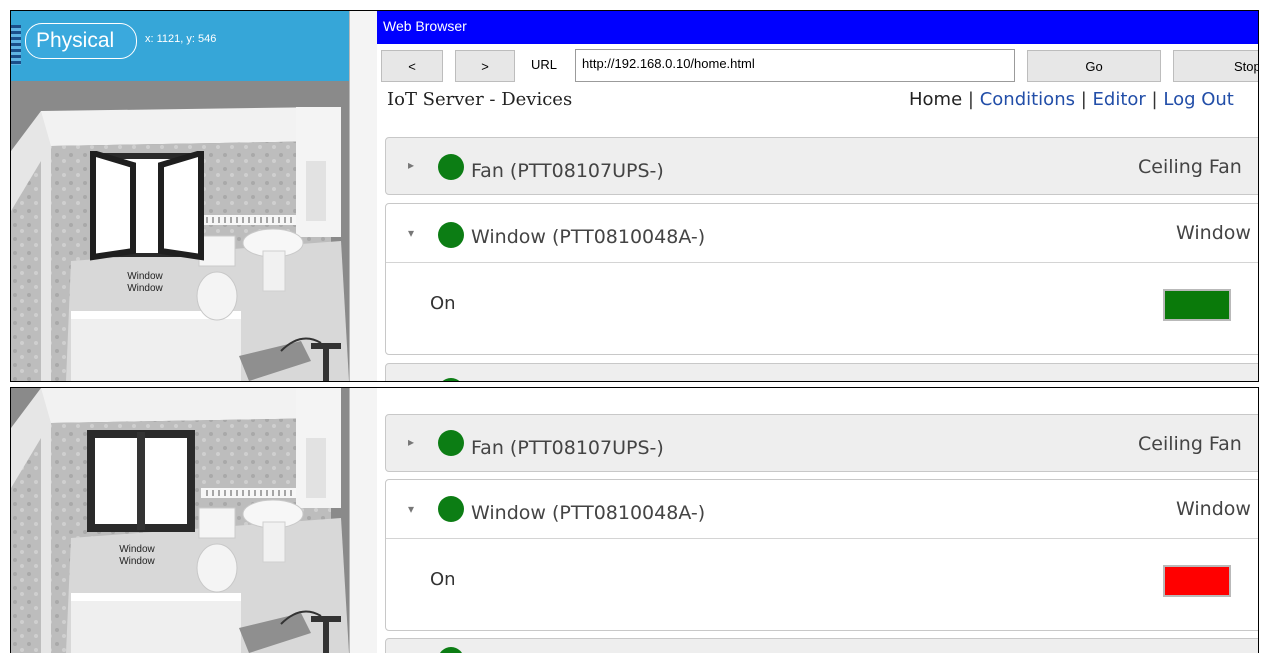 Image resolution: width=1267 pixels, height=653 pixels. I want to click on physical-toolbar: Physical x: 1121, y: 546, so click(180, 46).